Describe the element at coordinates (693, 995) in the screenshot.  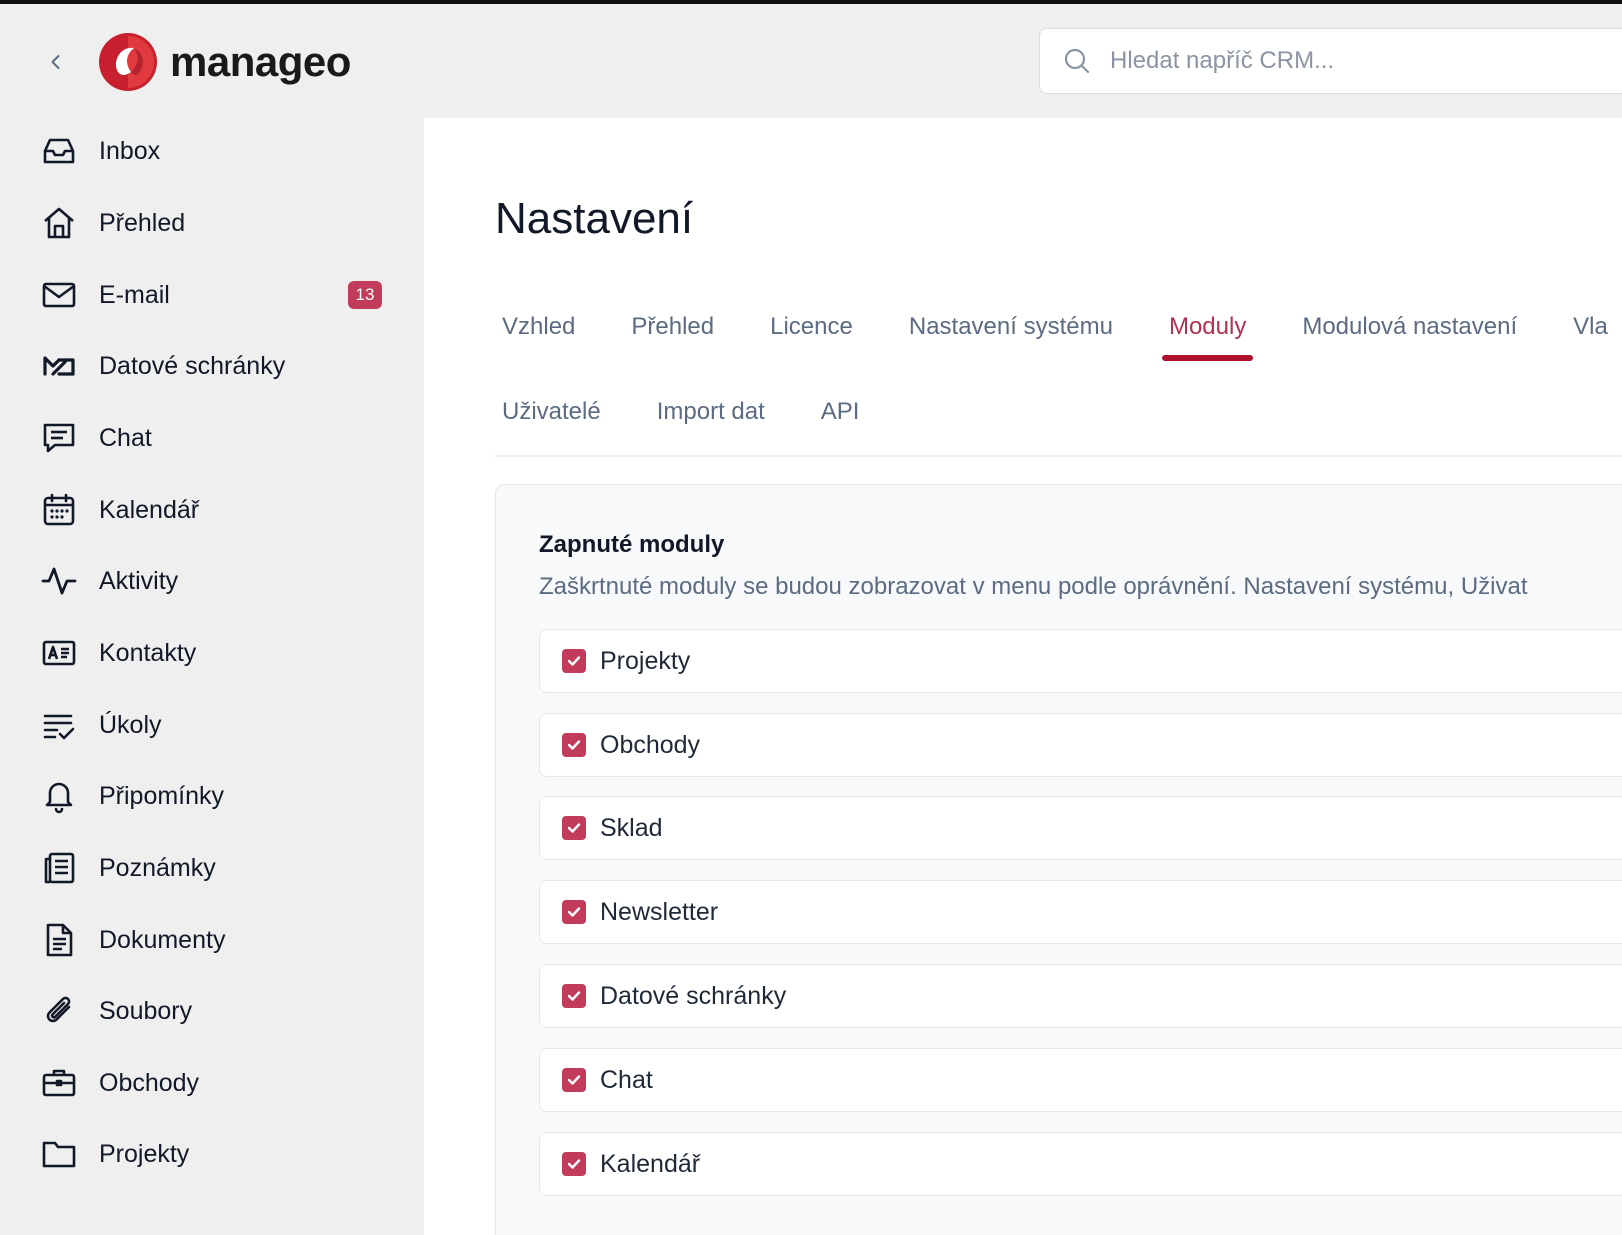
I see `module-label: Datové schránky` at that location.